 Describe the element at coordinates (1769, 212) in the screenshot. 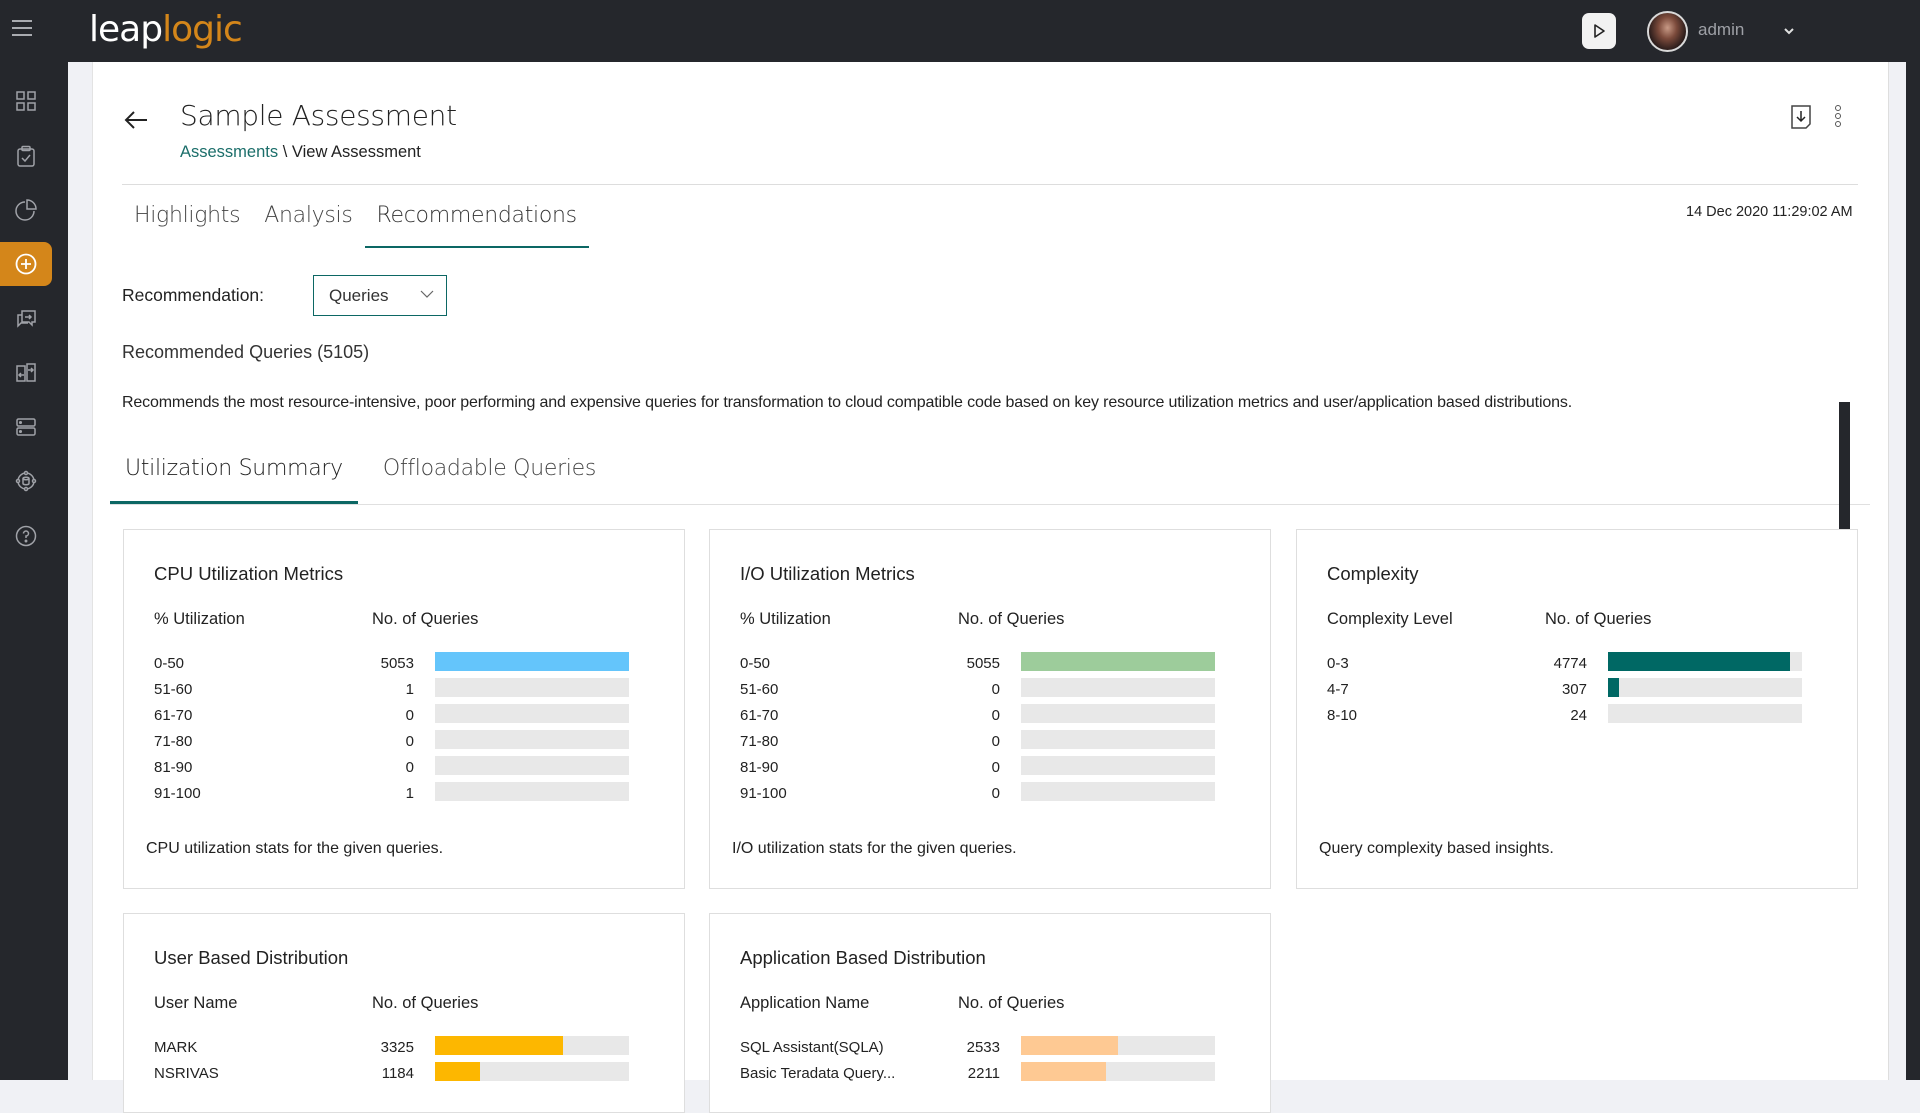

I see `timestamp: 14 Dec 2020 11:29:02 AM` at that location.